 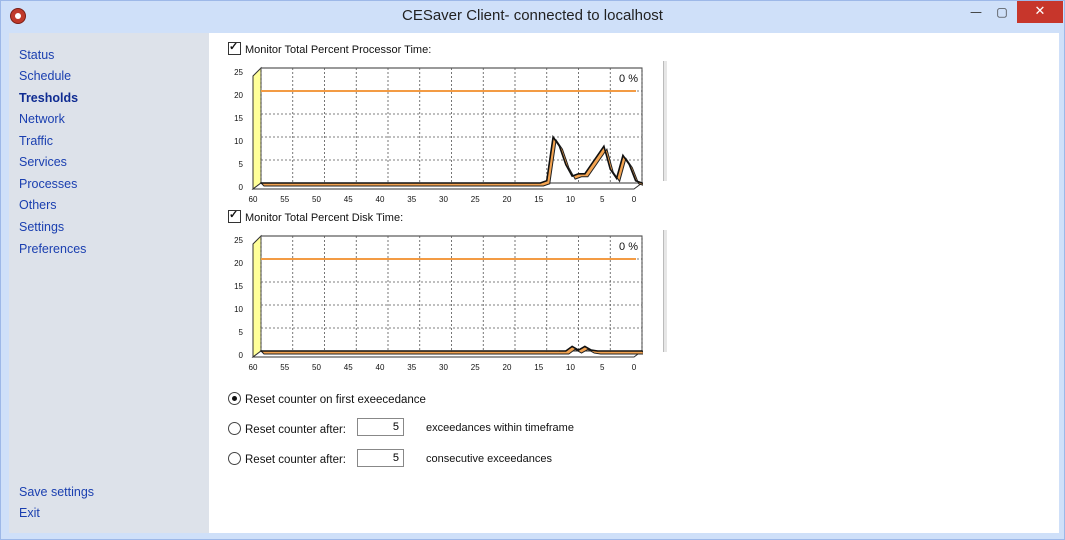 I want to click on exit-link: Exit, so click(x=29, y=513).